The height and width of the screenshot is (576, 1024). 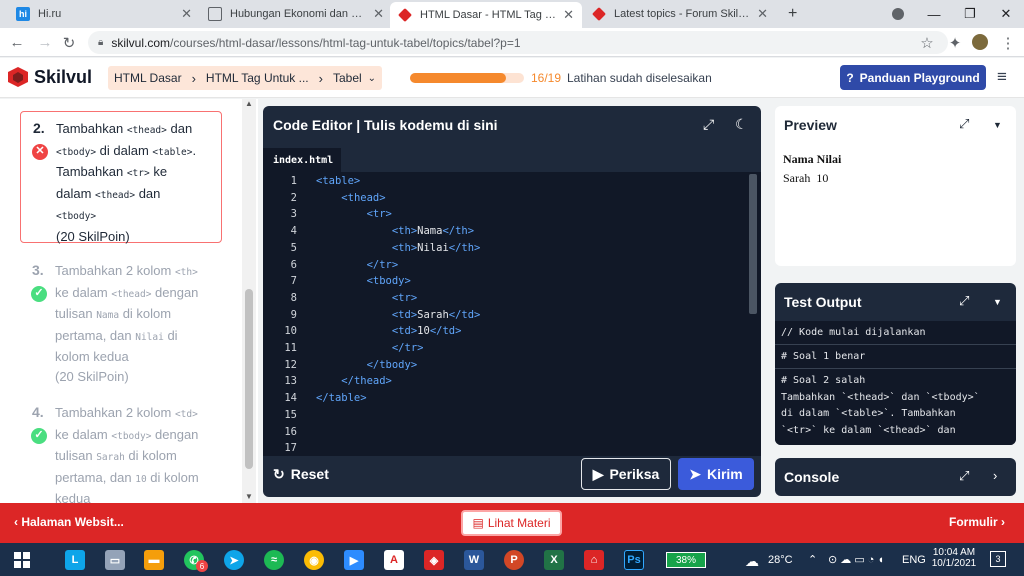 What do you see at coordinates (154, 560) in the screenshot?
I see `file-explorer-icon: ▬` at bounding box center [154, 560].